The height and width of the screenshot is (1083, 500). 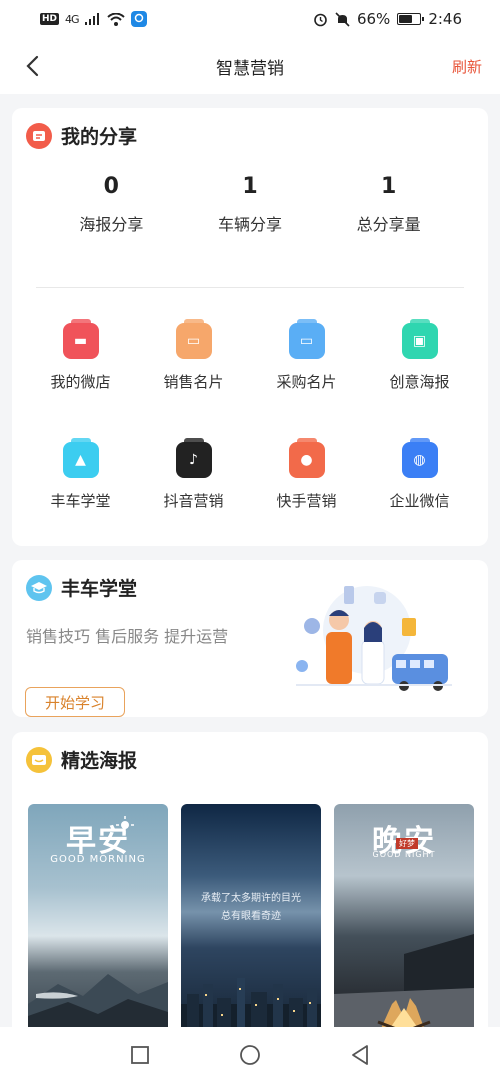 What do you see at coordinates (250, 287) in the screenshot?
I see `divider` at bounding box center [250, 287].